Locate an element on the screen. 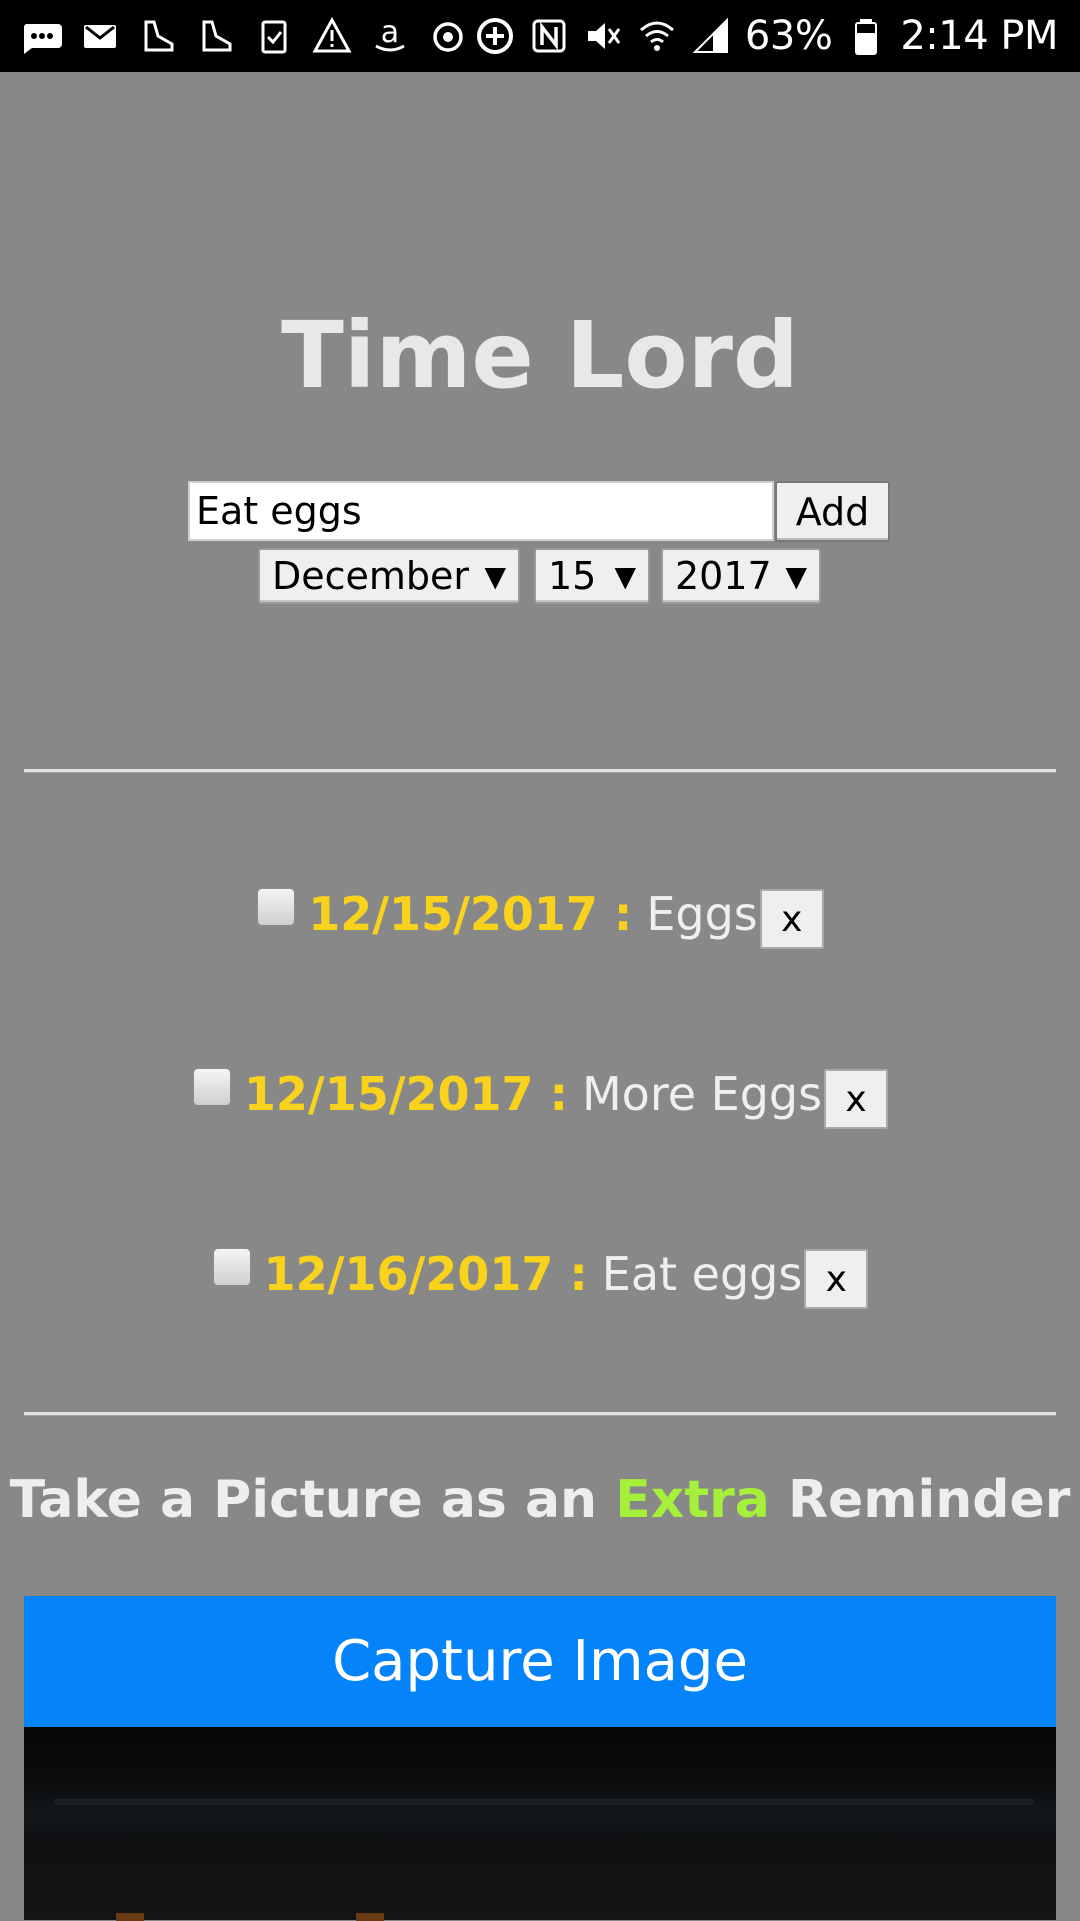 The image size is (1080, 1921). amazon-icon: a is located at coordinates (390, 36).